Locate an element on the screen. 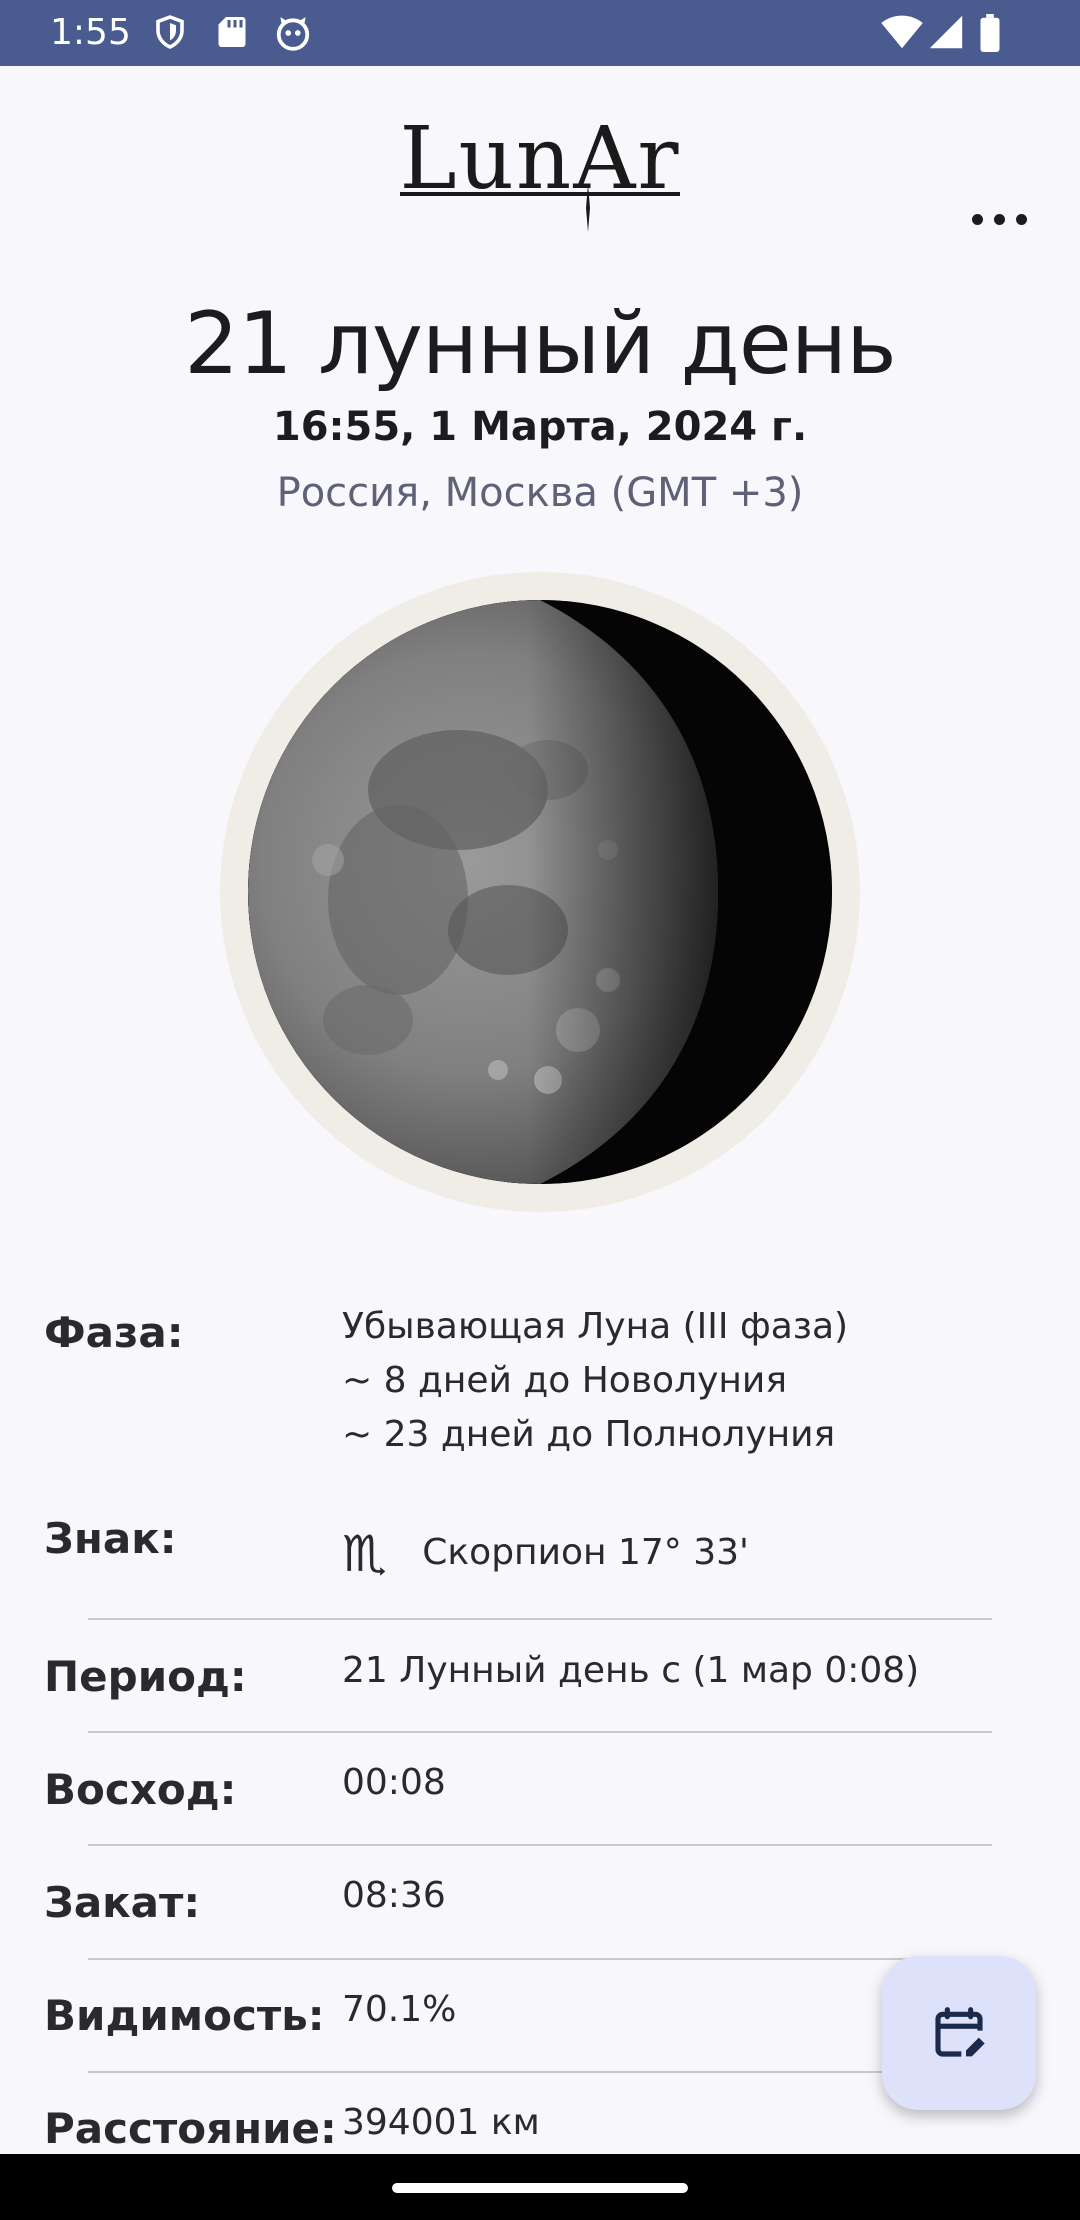 The width and height of the screenshot is (1080, 2220). logo-strike-line is located at coordinates (540, 194).